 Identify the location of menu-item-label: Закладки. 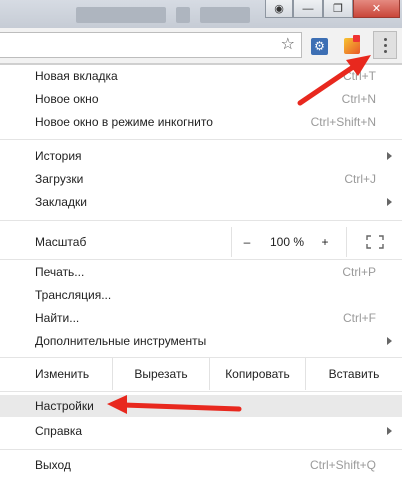
(61, 202).